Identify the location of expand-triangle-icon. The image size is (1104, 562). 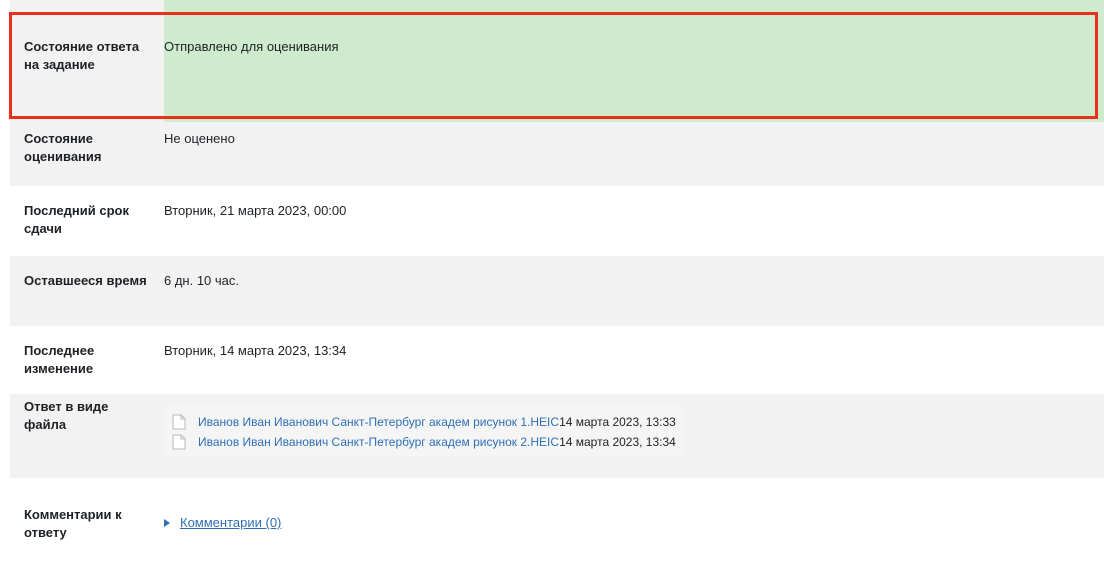
(167, 523).